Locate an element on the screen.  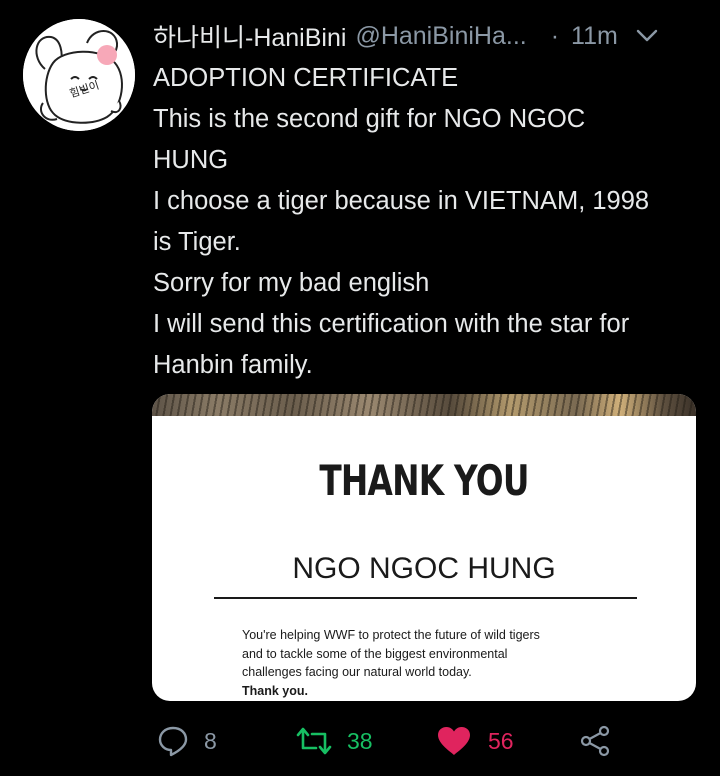
certificate-divider is located at coordinates (425, 598).